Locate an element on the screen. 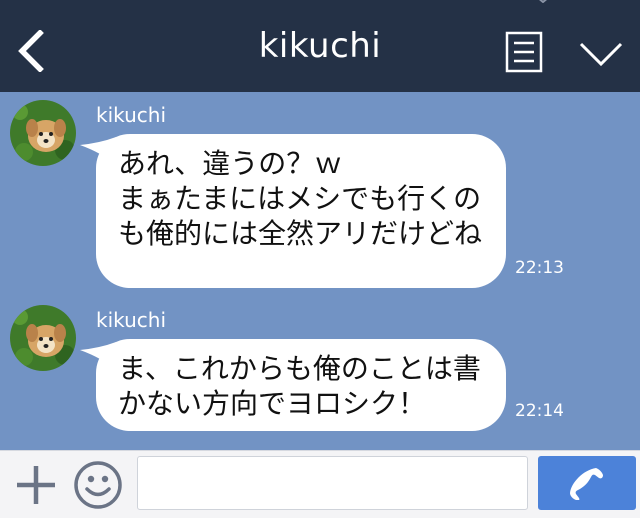 The image size is (640, 518). notes-icon is located at coordinates (524, 52).